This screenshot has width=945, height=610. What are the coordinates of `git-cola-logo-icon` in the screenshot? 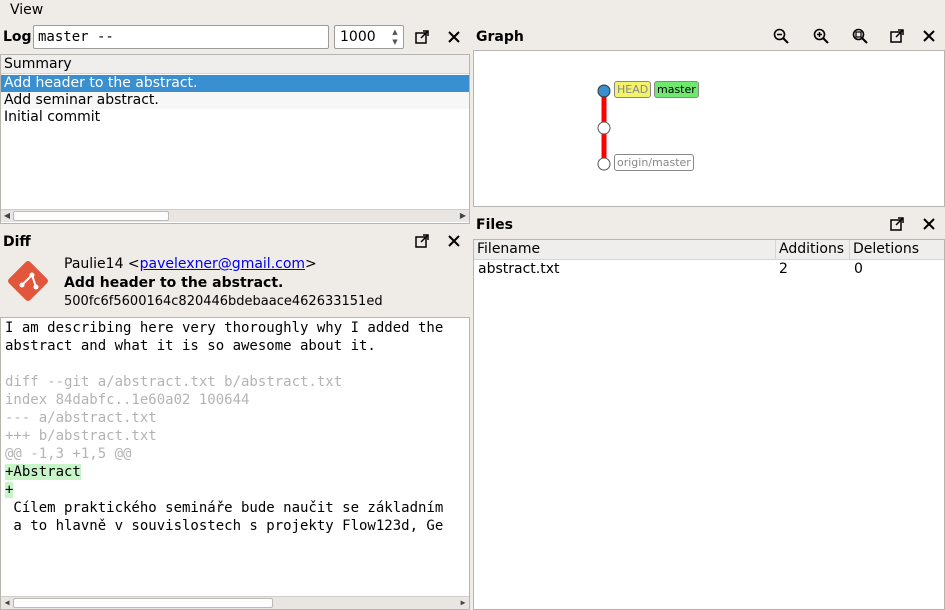 It's located at (28, 281).